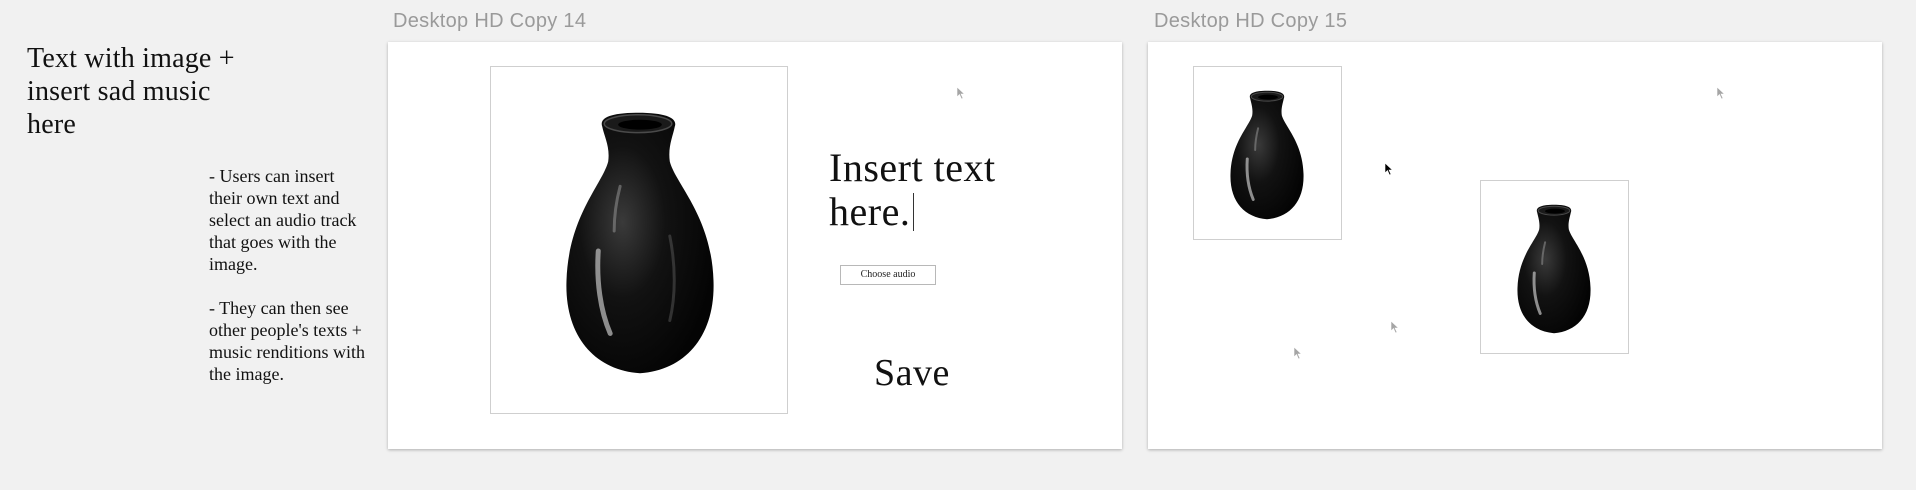 The width and height of the screenshot is (1916, 490). Describe the element at coordinates (912, 373) in the screenshot. I see `save-button: Save` at that location.